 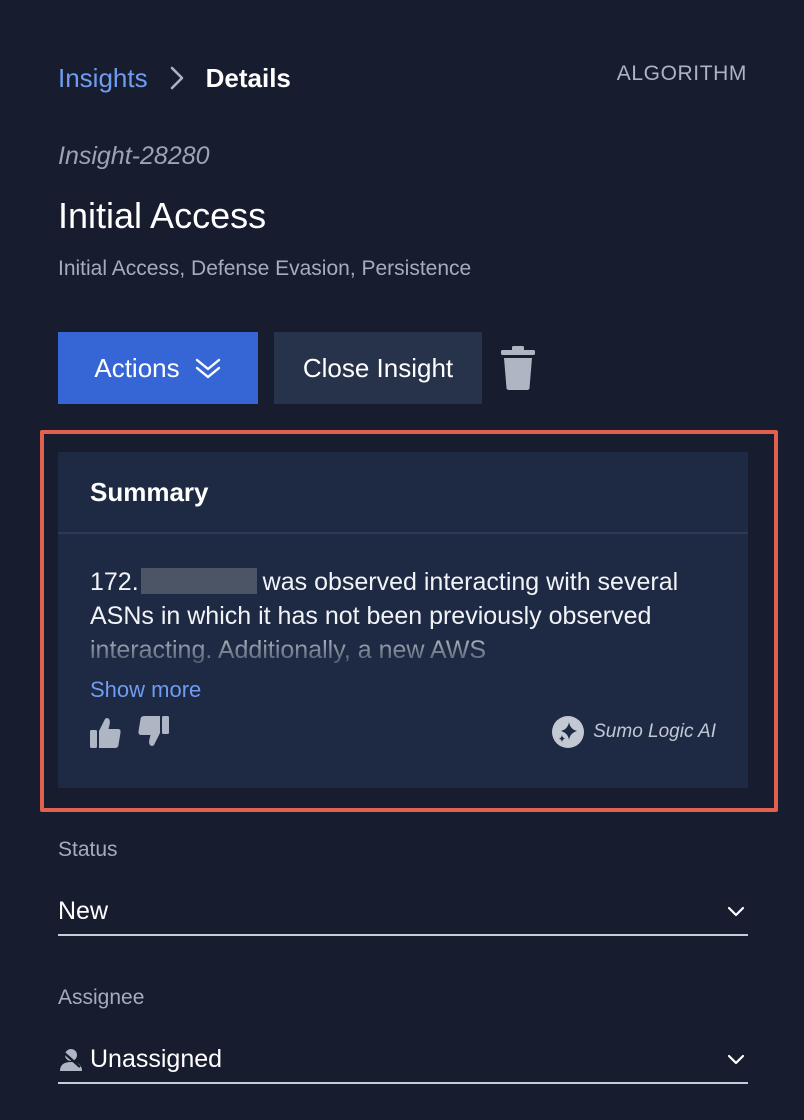 What do you see at coordinates (83, 910) in the screenshot?
I see `status-value: New` at bounding box center [83, 910].